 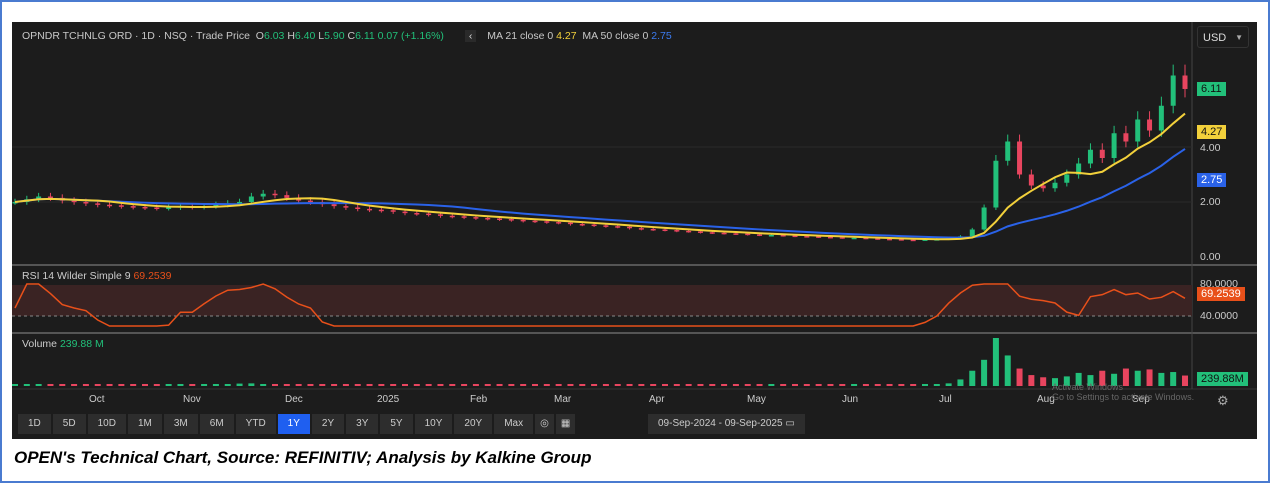 I want to click on month-tick-label: Oct, so click(x=97, y=399).